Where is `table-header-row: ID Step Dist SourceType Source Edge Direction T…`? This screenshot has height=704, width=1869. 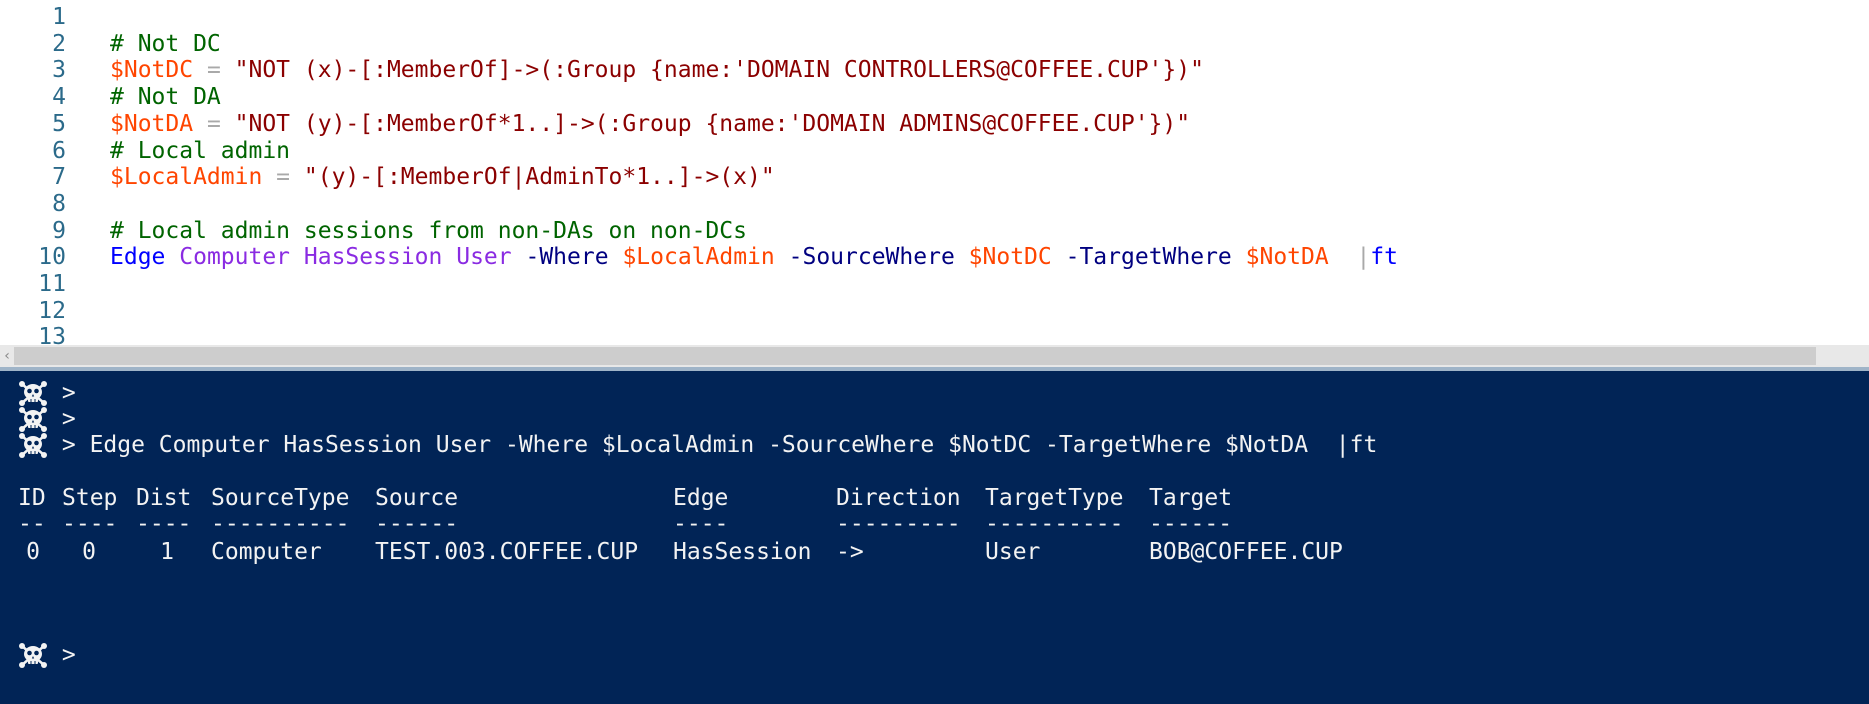 table-header-row: ID Step Dist SourceType Source Edge Direction T… is located at coordinates (768, 498).